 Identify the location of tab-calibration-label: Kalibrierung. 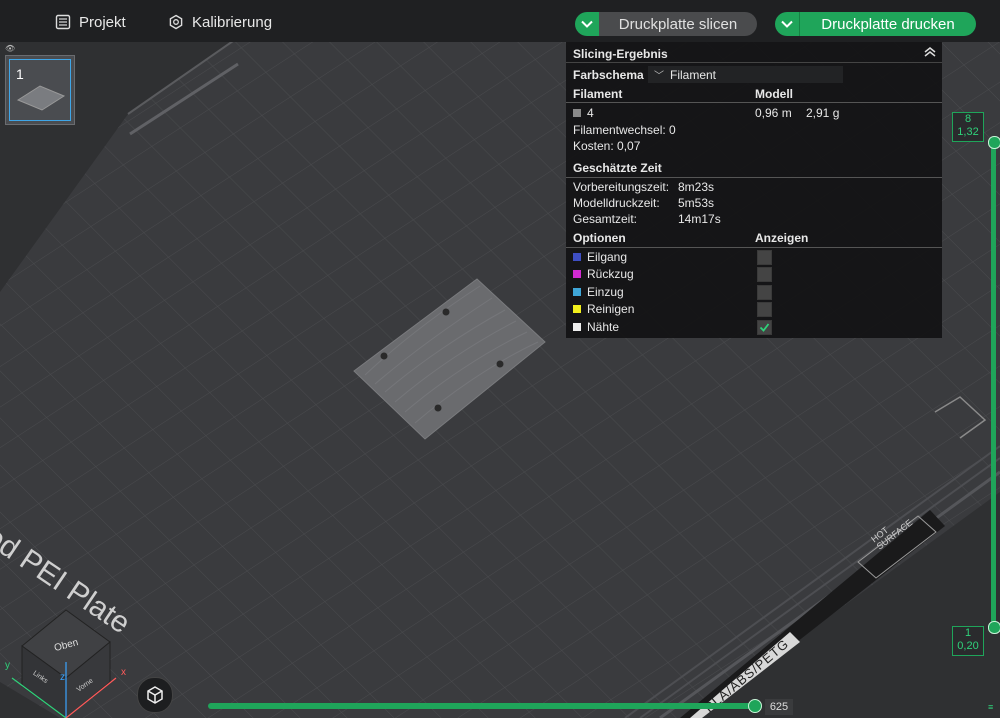
(232, 22).